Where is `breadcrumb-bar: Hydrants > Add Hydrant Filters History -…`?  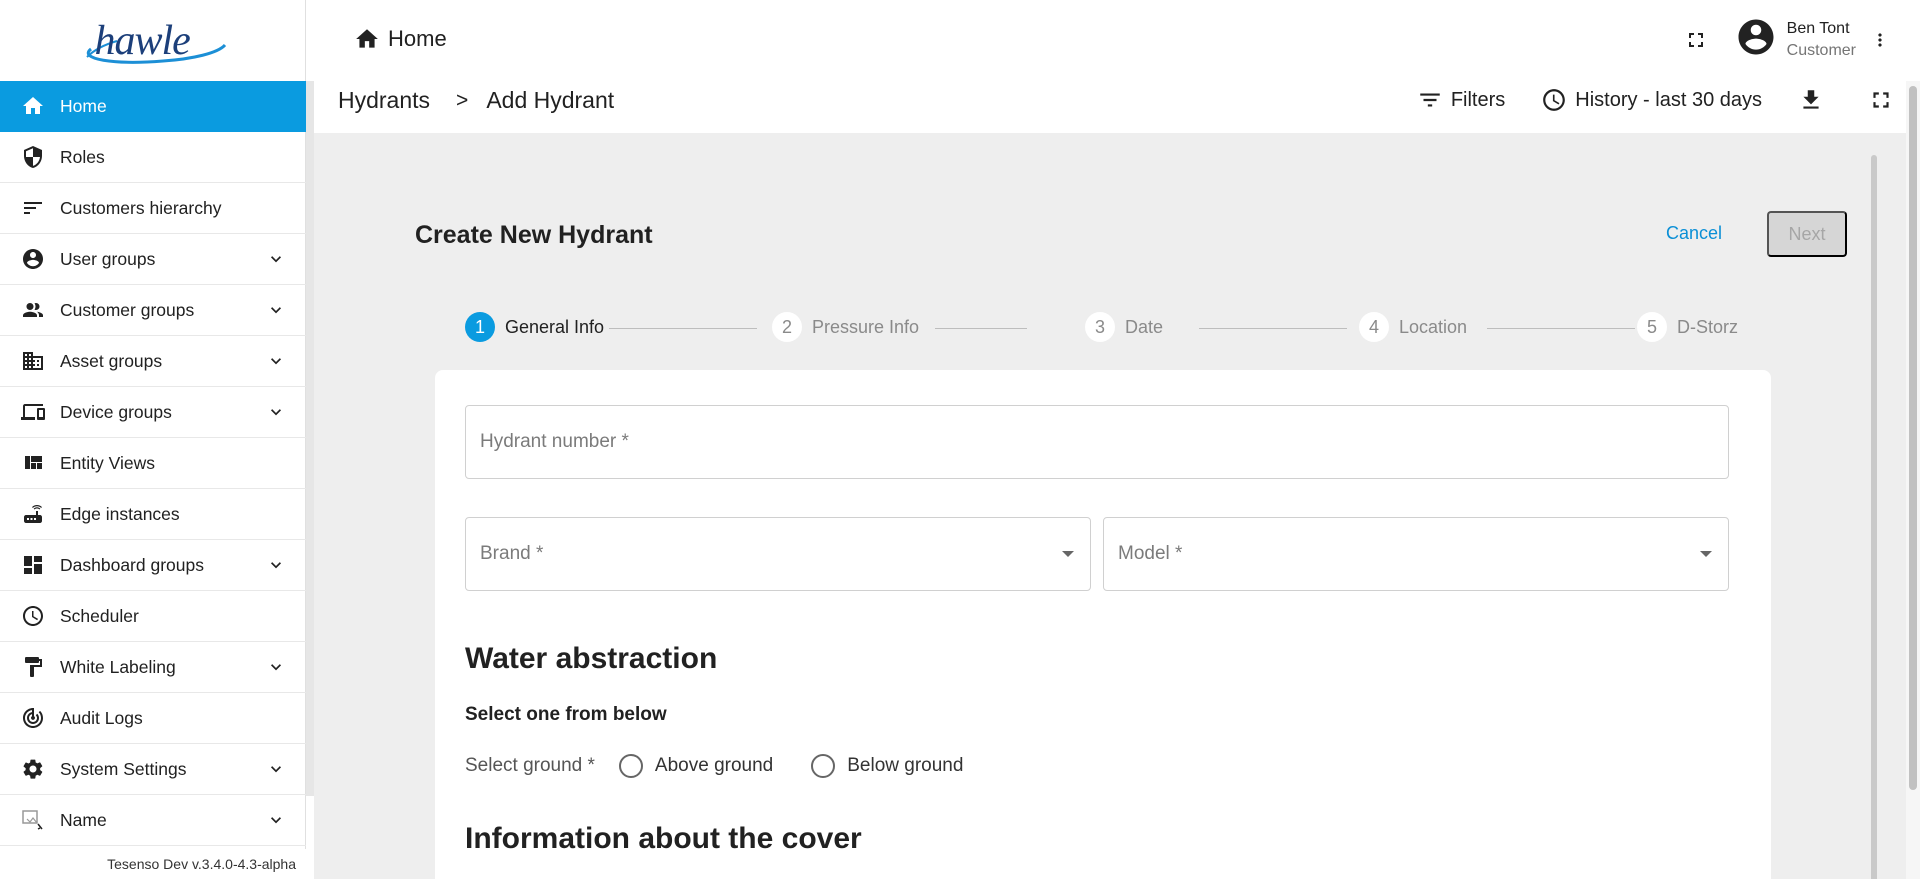 breadcrumb-bar: Hydrants > Add Hydrant Filters History -… is located at coordinates (1117, 107).